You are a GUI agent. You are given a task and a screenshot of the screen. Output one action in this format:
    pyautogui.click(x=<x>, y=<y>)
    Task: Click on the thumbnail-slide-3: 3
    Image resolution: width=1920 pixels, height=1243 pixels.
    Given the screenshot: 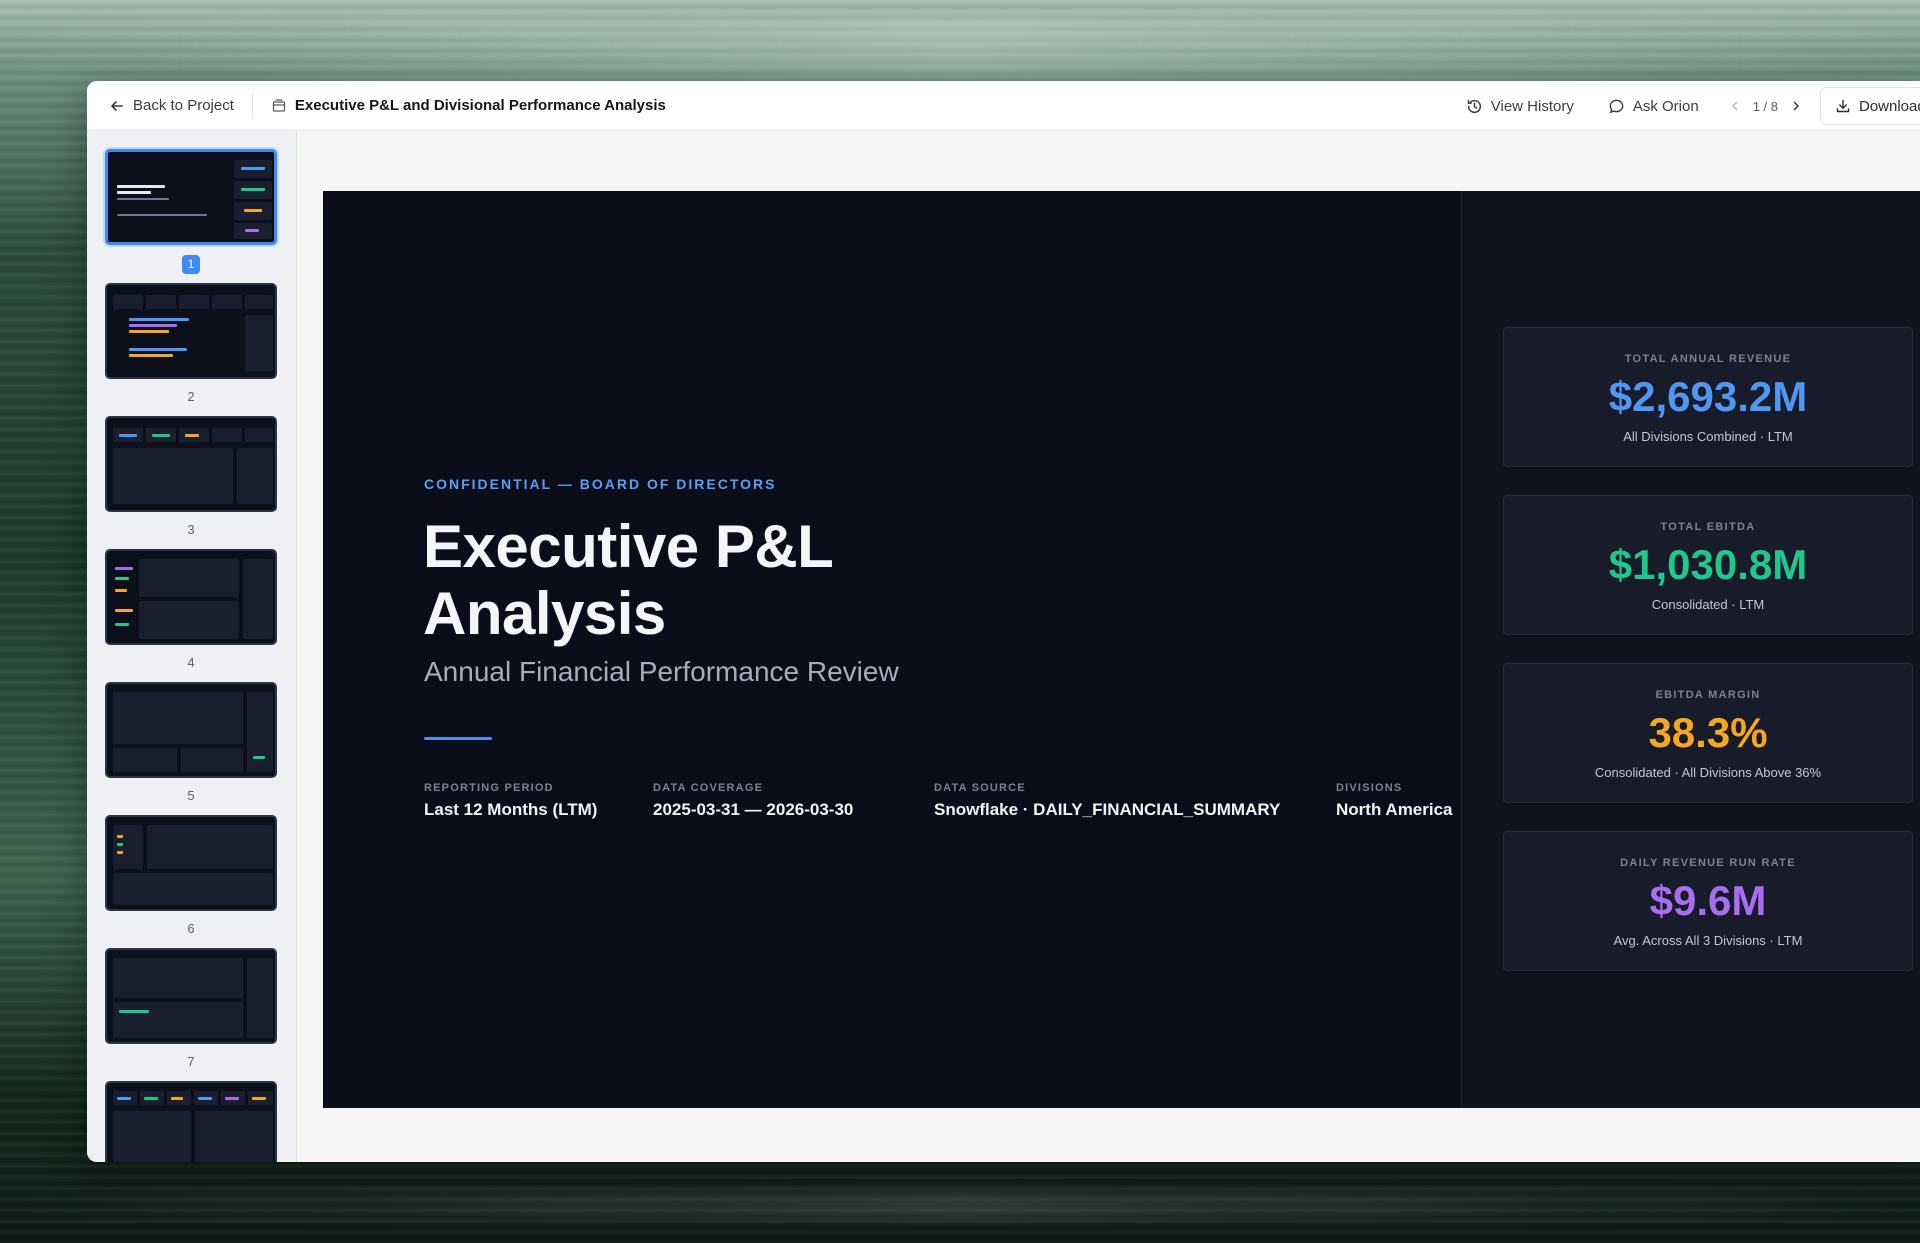 What is the action you would take?
    pyautogui.click(x=191, y=476)
    